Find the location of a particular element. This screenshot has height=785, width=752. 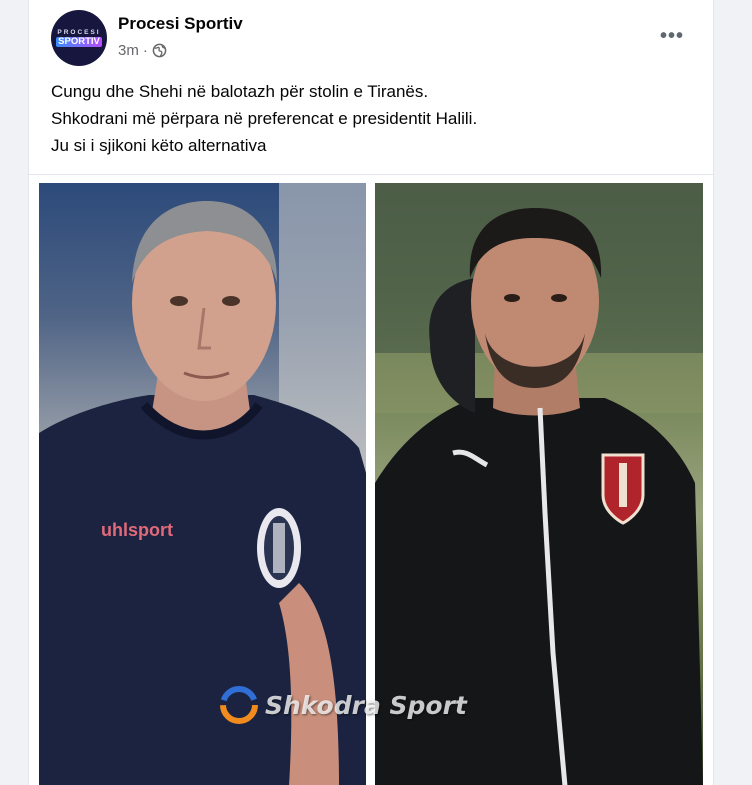

post-text-line: Ju si i sjikoni këto alternativa is located at coordinates (159, 145).